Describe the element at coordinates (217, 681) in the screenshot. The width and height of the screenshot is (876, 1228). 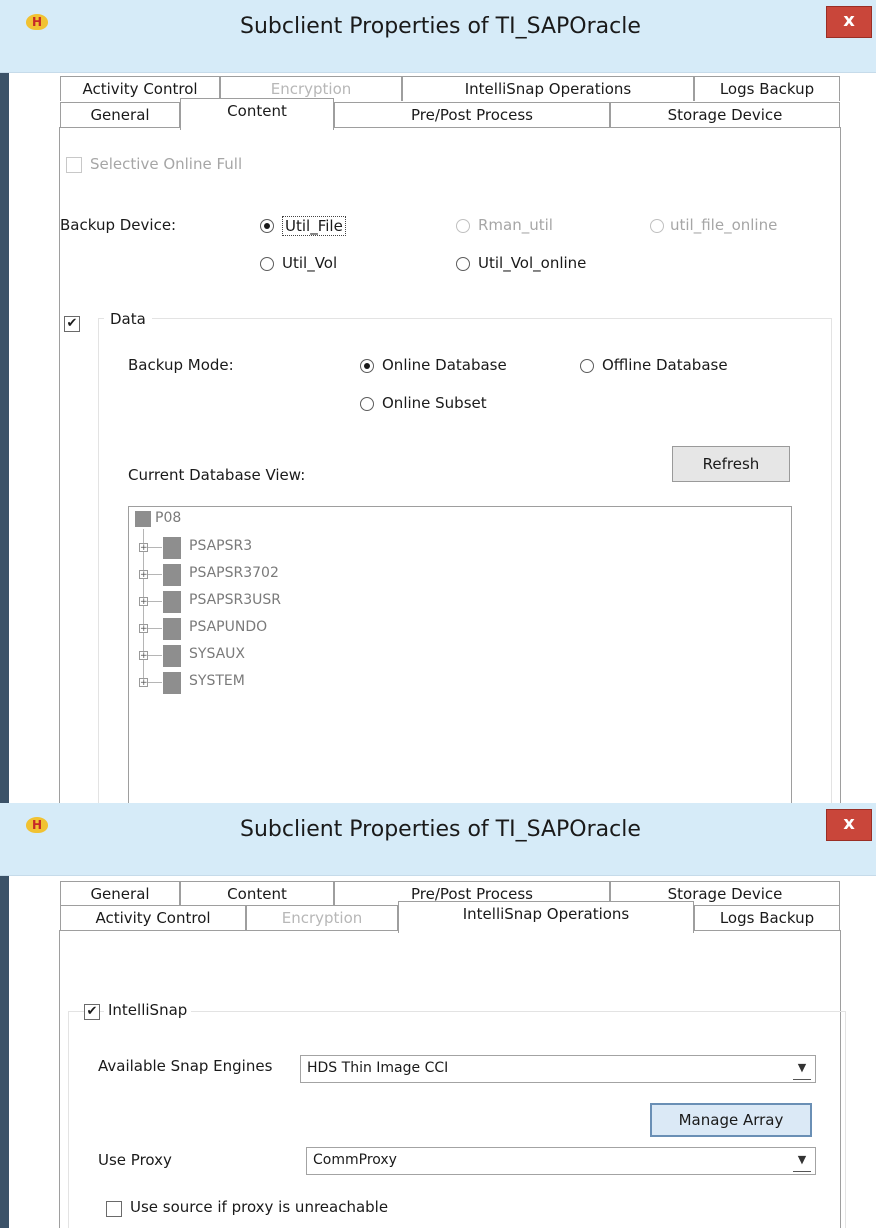
I see `tree-item-label: SYSTEM` at that location.